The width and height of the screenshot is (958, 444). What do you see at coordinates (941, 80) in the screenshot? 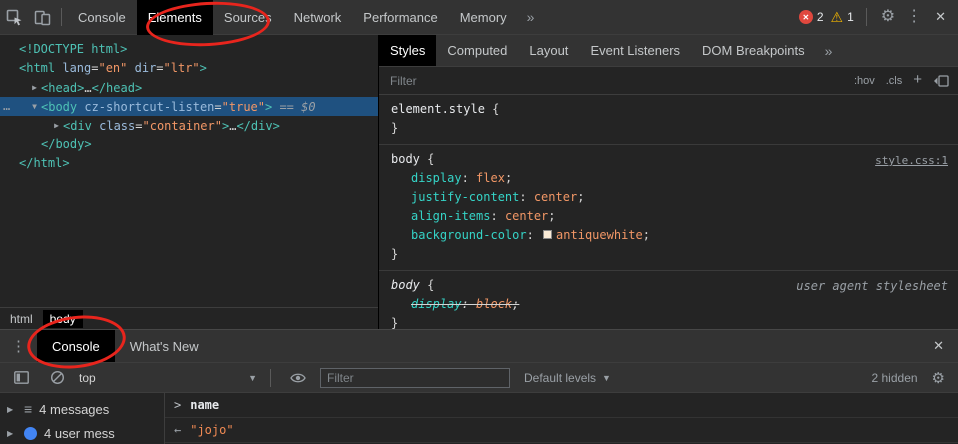
I see `computed-sidebar-toggle-icon` at bounding box center [941, 80].